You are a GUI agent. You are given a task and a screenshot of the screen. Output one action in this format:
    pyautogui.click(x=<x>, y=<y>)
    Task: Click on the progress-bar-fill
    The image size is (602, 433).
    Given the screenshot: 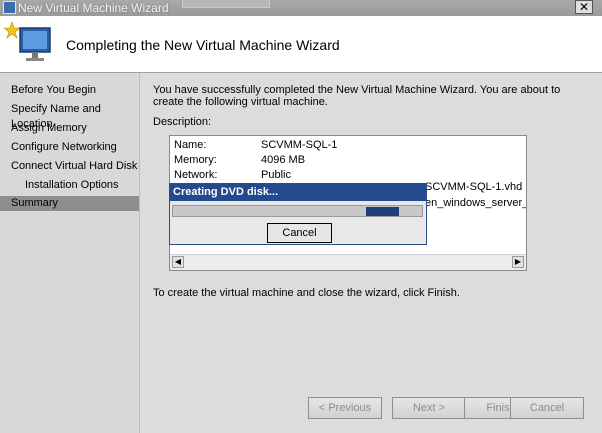 What is the action you would take?
    pyautogui.click(x=382, y=211)
    